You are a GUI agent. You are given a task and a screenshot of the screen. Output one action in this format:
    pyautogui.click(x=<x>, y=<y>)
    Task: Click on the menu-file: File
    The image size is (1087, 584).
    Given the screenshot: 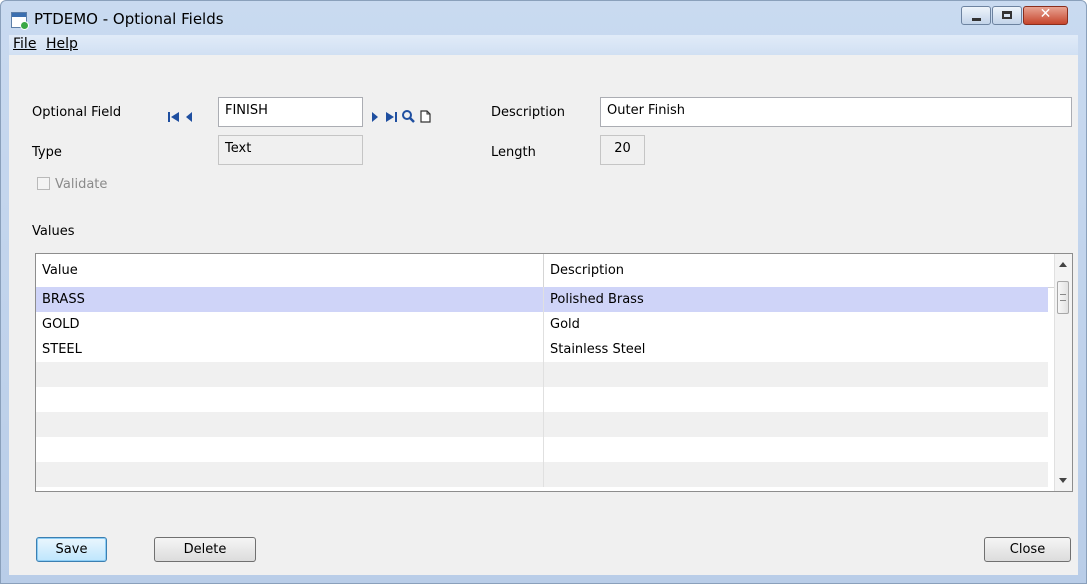 What is the action you would take?
    pyautogui.click(x=24, y=44)
    